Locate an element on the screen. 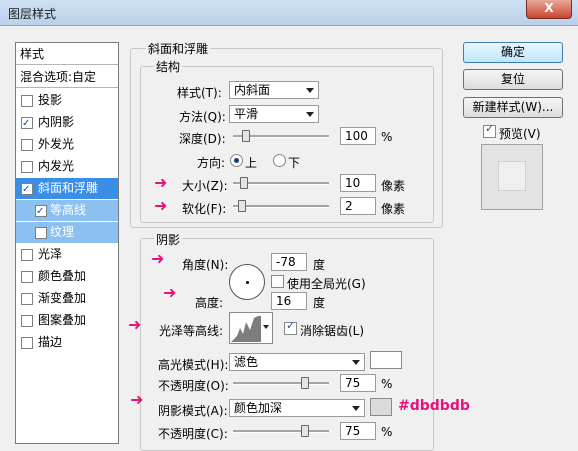 This screenshot has width=578, height=451. depth-slider-thumb is located at coordinates (246, 136).